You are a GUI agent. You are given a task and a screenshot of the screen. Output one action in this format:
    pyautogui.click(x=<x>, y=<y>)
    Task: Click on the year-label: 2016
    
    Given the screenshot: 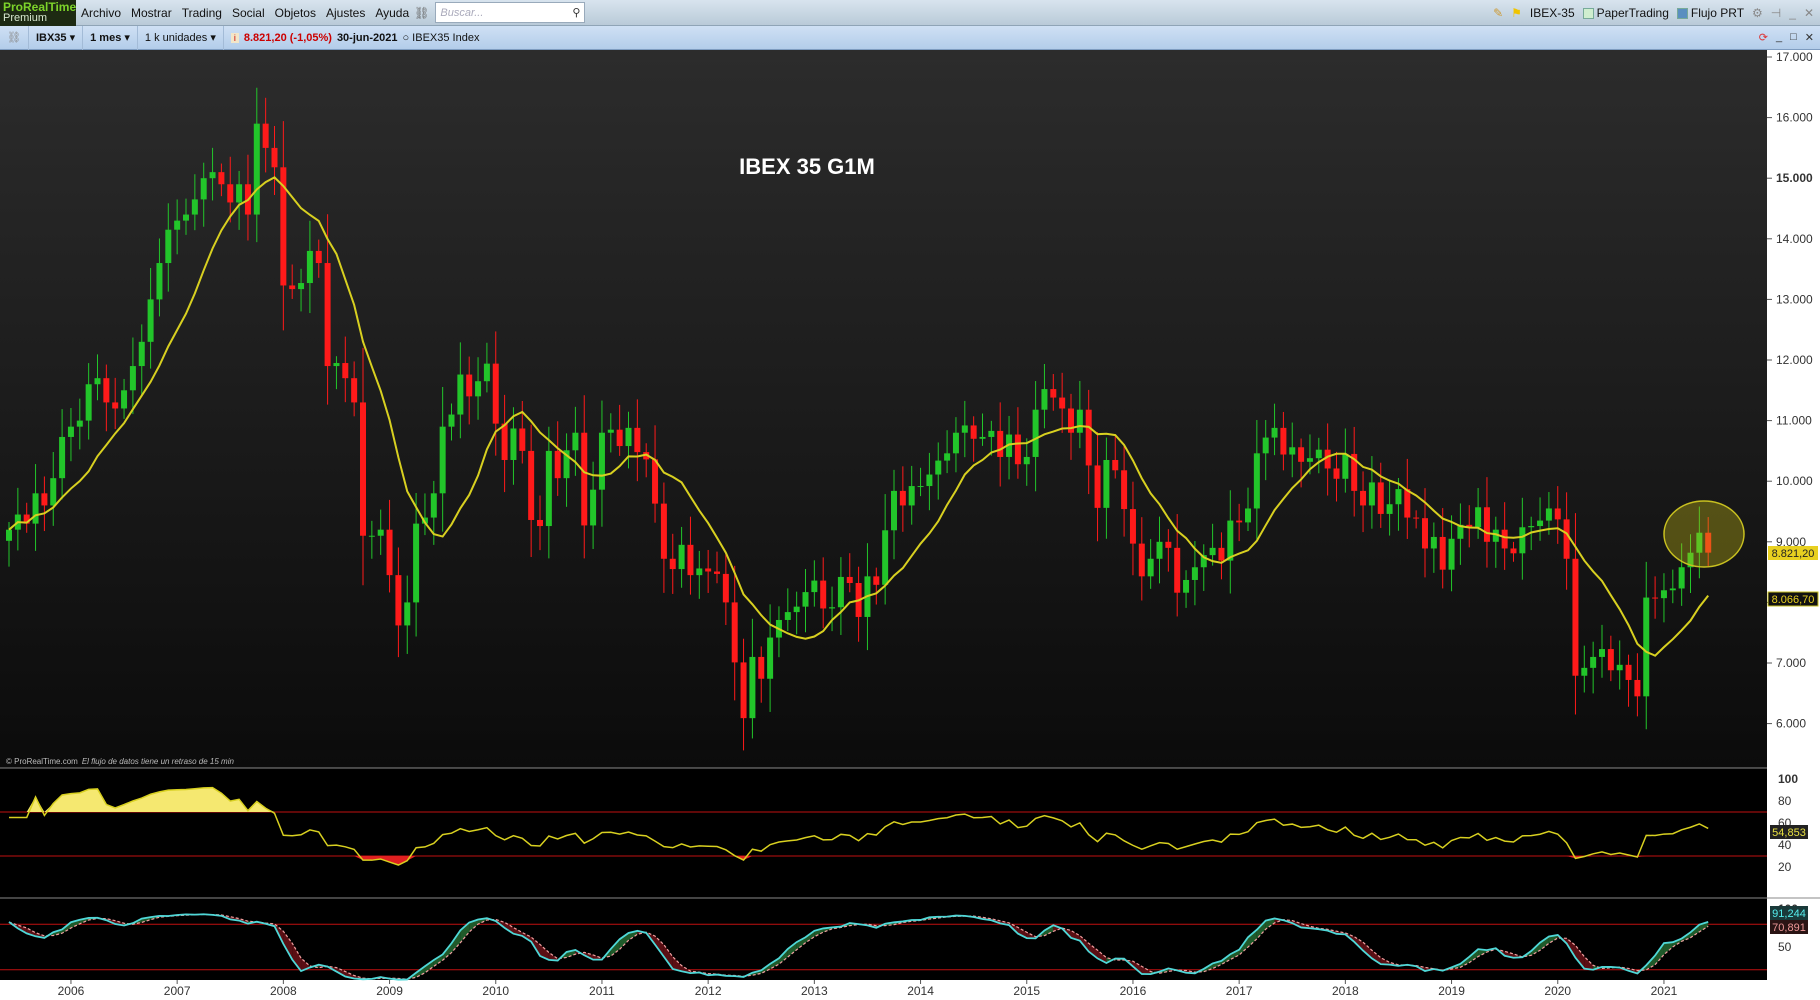 What is the action you would take?
    pyautogui.click(x=1133, y=991)
    